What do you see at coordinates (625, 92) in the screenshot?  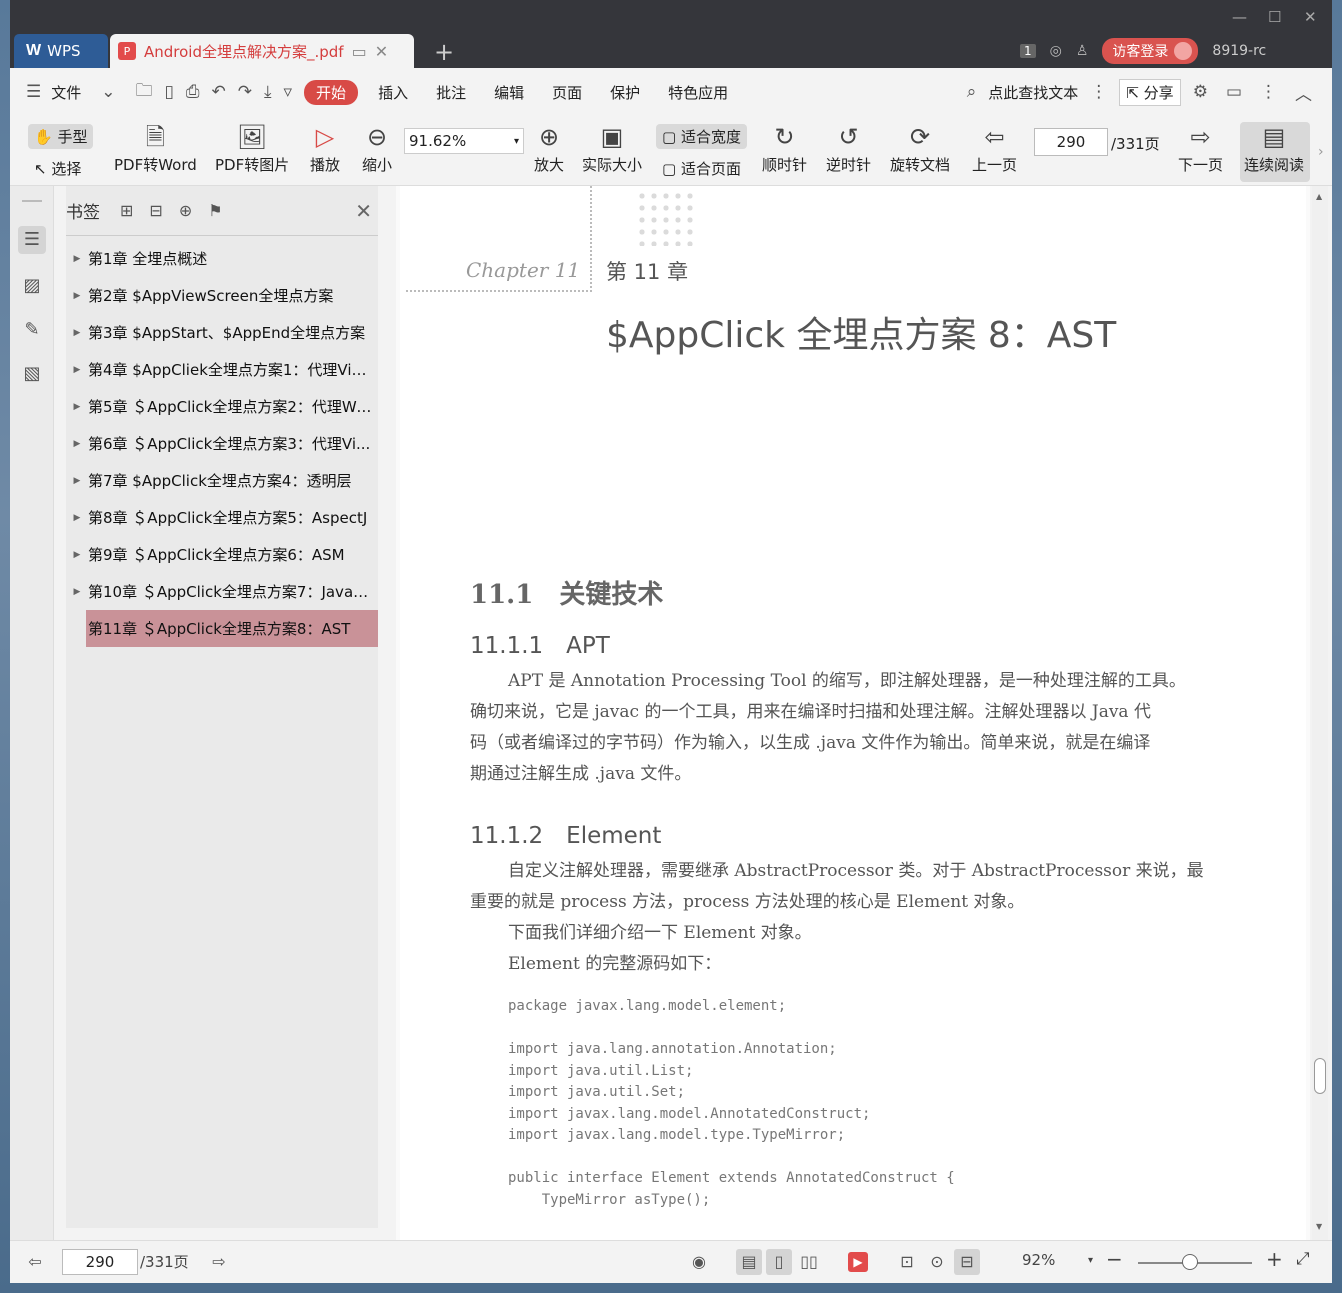 I see `menu-protect: 保护` at bounding box center [625, 92].